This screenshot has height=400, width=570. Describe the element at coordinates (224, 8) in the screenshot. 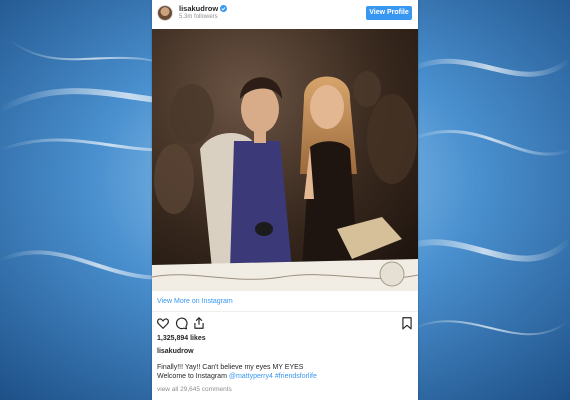

I see `verified-badge-icon` at that location.